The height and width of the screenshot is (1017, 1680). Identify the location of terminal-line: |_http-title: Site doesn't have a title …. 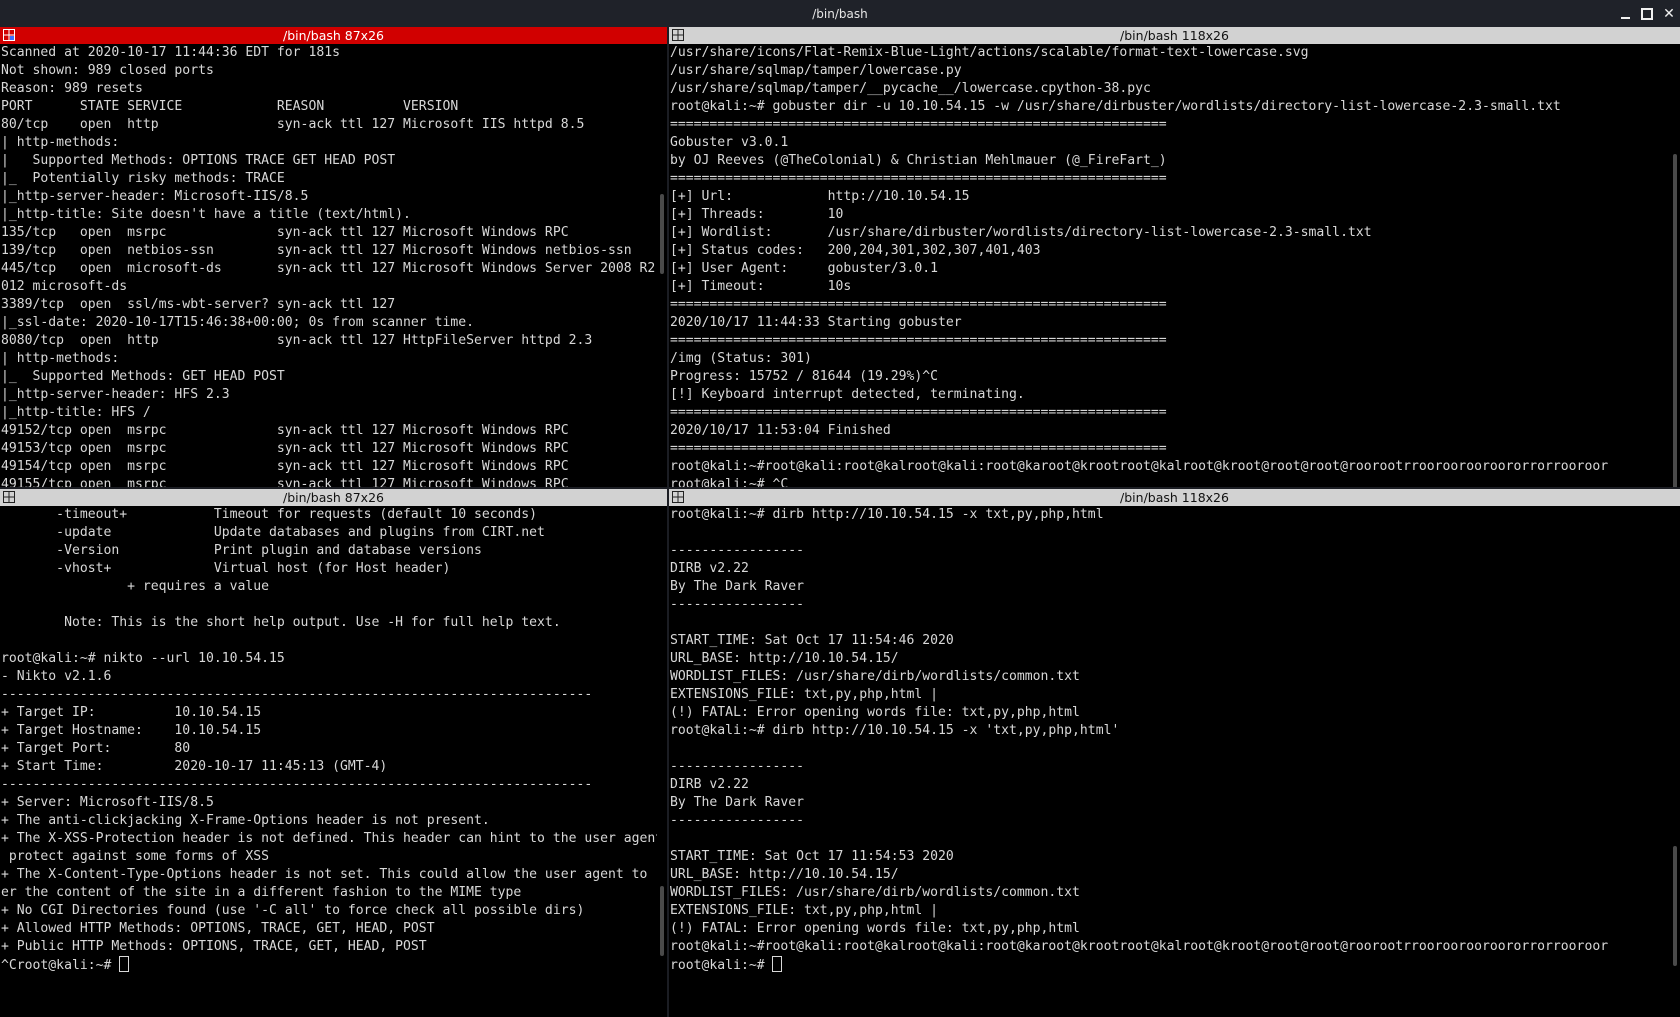
(206, 214).